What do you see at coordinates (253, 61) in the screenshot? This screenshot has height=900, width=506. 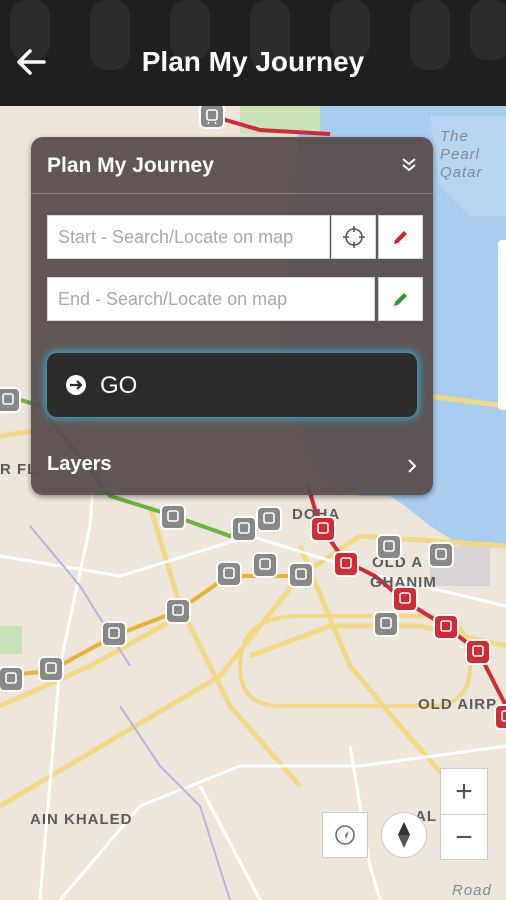 I see `page-title: Plan My Journey` at bounding box center [253, 61].